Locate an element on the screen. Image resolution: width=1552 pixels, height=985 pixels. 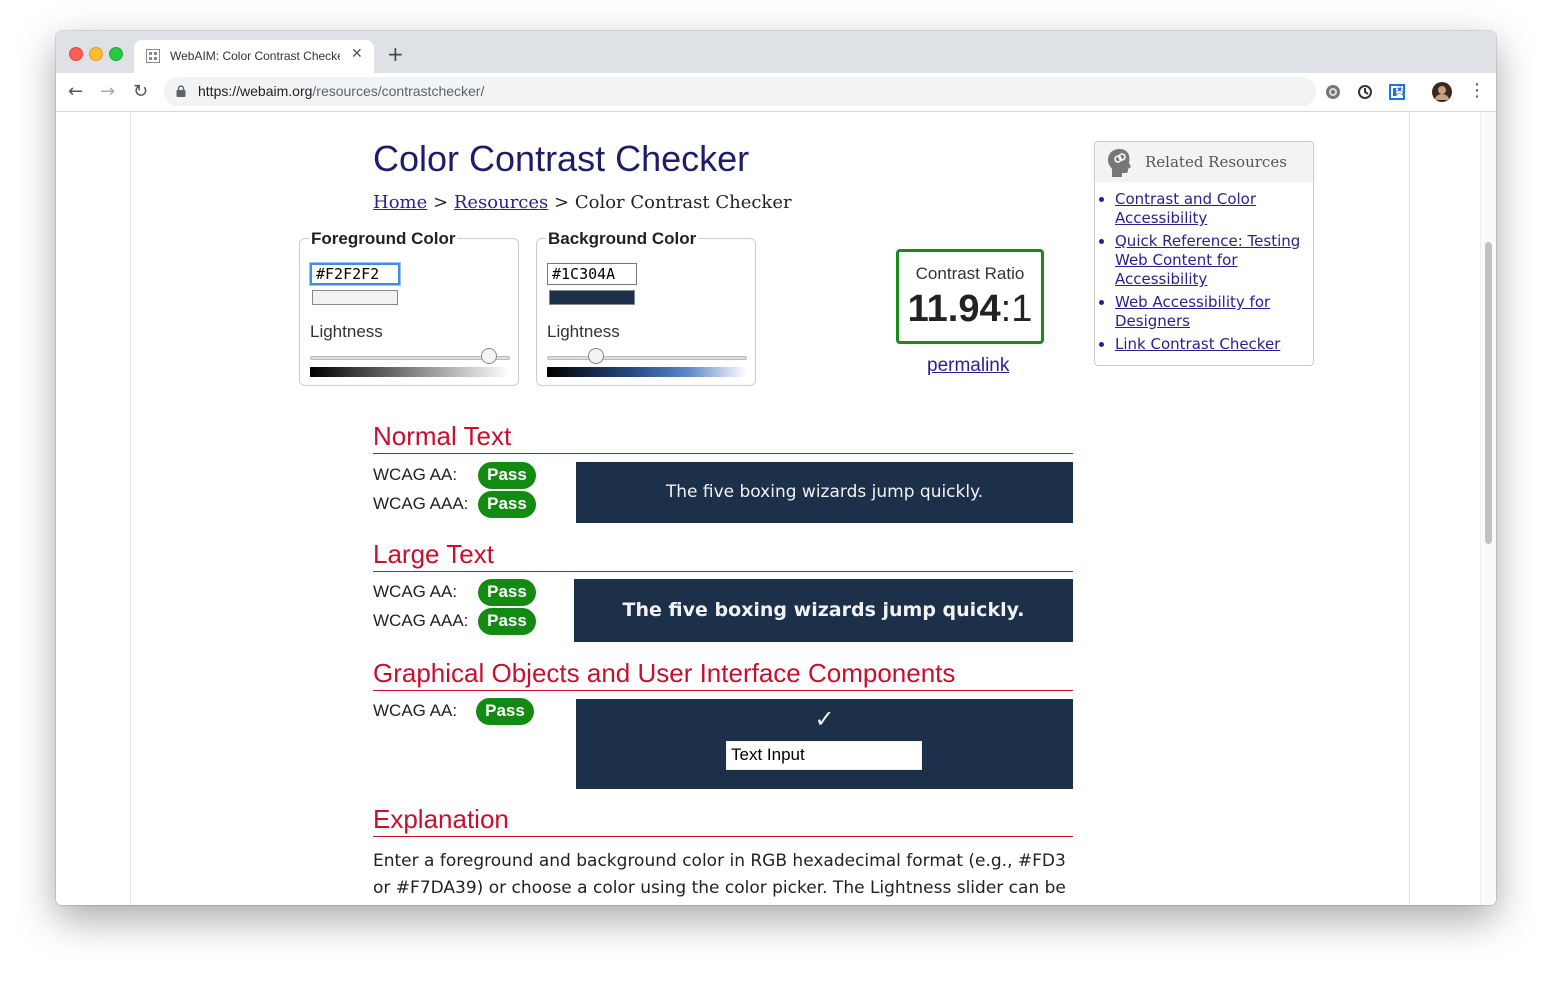
related-link-link-contrast: Link Contrast Checker is located at coordinates (1208, 344).